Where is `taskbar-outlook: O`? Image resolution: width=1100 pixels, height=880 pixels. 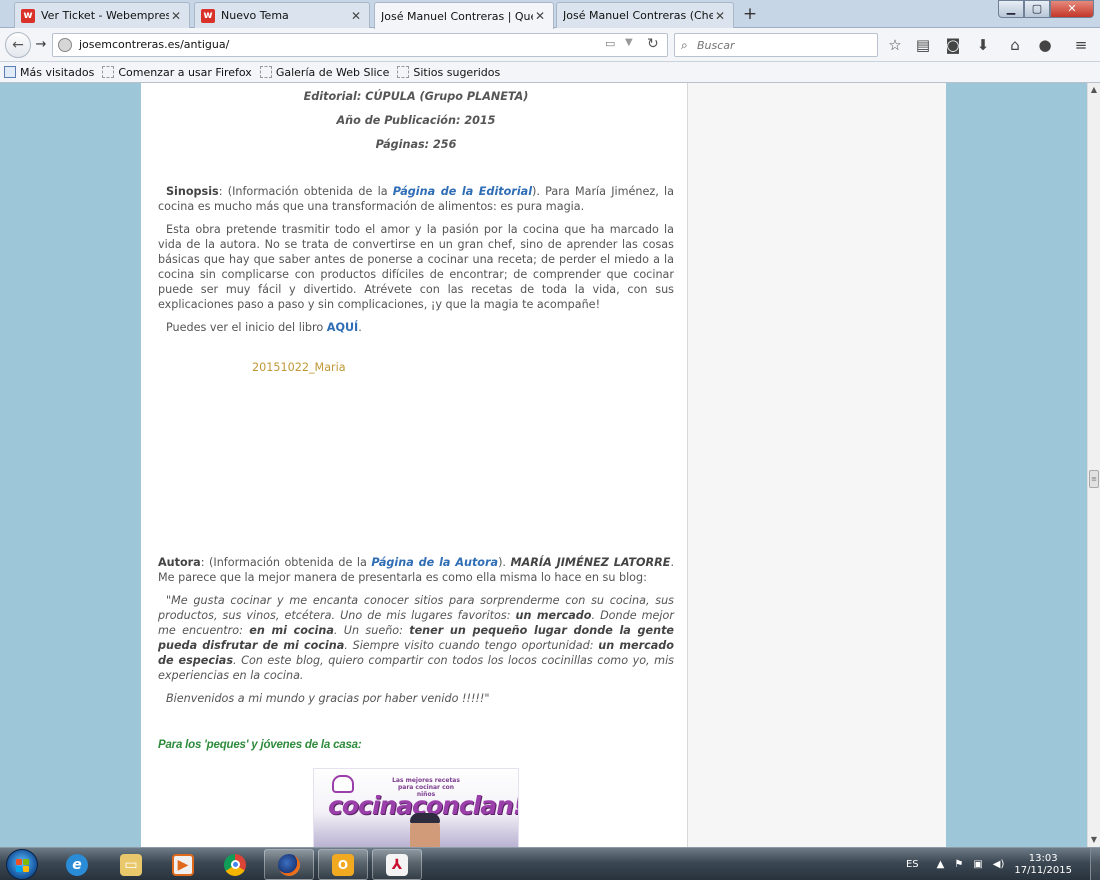
taskbar-outlook: O is located at coordinates (343, 864).